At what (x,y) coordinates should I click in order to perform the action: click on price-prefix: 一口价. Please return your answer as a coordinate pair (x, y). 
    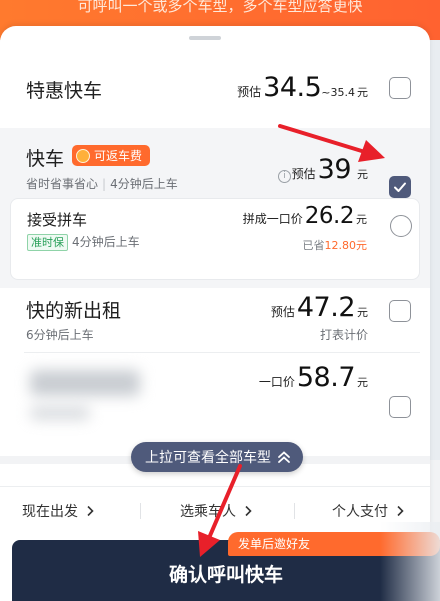
    Looking at the image, I should click on (276, 382).